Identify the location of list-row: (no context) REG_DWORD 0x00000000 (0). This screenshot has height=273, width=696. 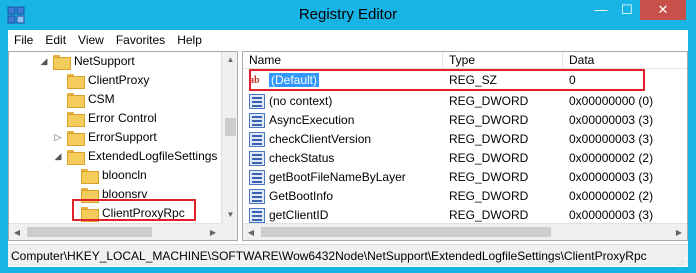
(465, 101).